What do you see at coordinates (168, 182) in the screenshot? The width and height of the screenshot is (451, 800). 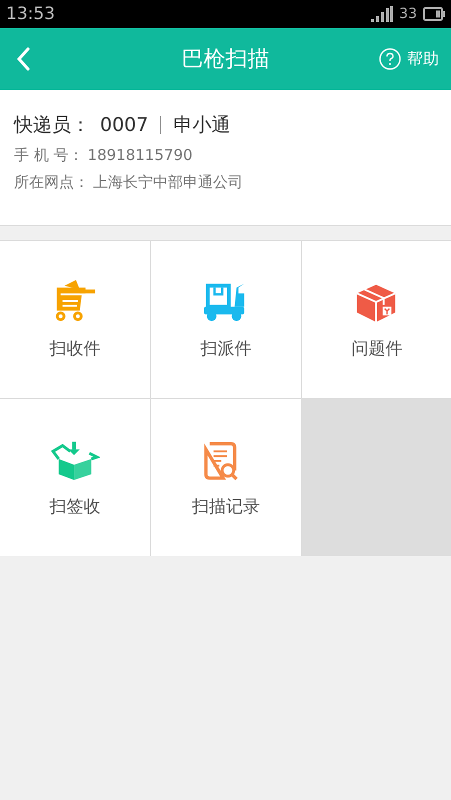 I see `branch-name: 上海长宁中部申通公司` at bounding box center [168, 182].